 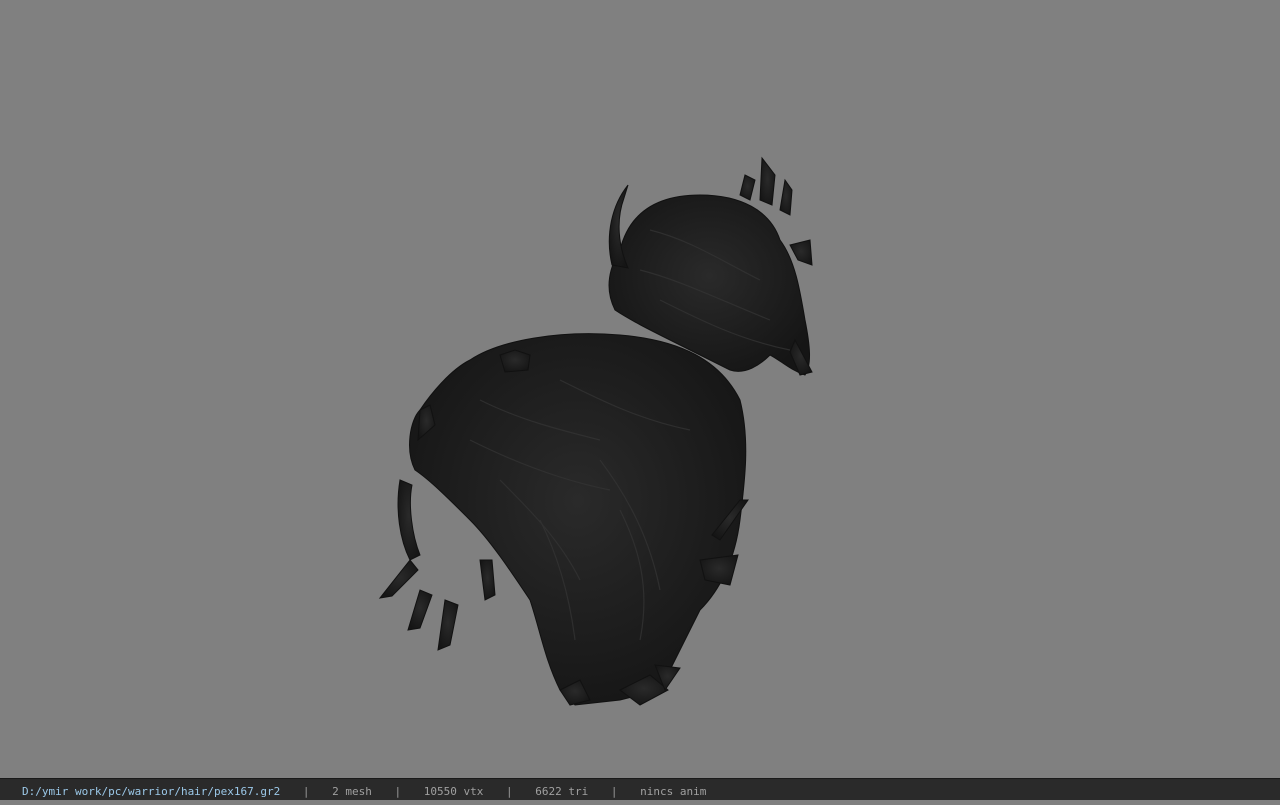 What do you see at coordinates (352, 791) in the screenshot?
I see `mesh-count-label: 2 mesh` at bounding box center [352, 791].